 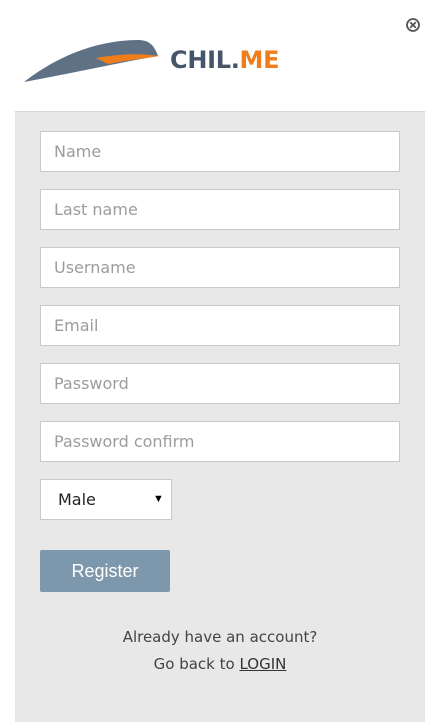 What do you see at coordinates (194, 664) in the screenshot?
I see `go-back-text: Go back to` at bounding box center [194, 664].